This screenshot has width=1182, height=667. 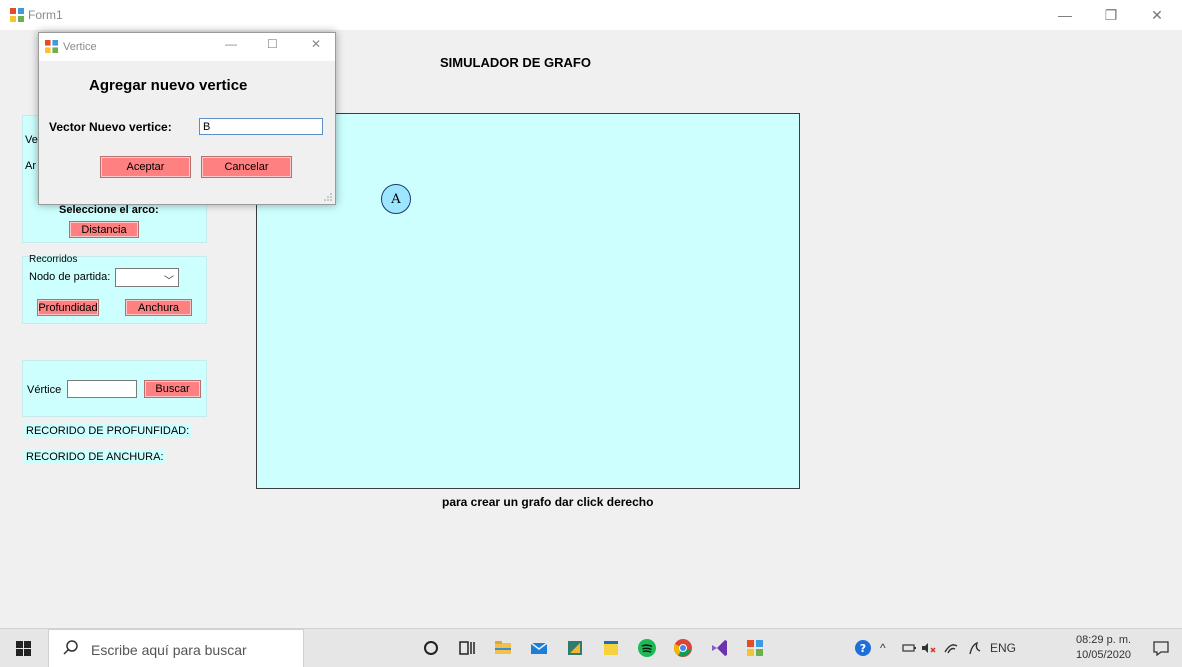 I want to click on chevron-up-icon: ^, so click(x=883, y=648).